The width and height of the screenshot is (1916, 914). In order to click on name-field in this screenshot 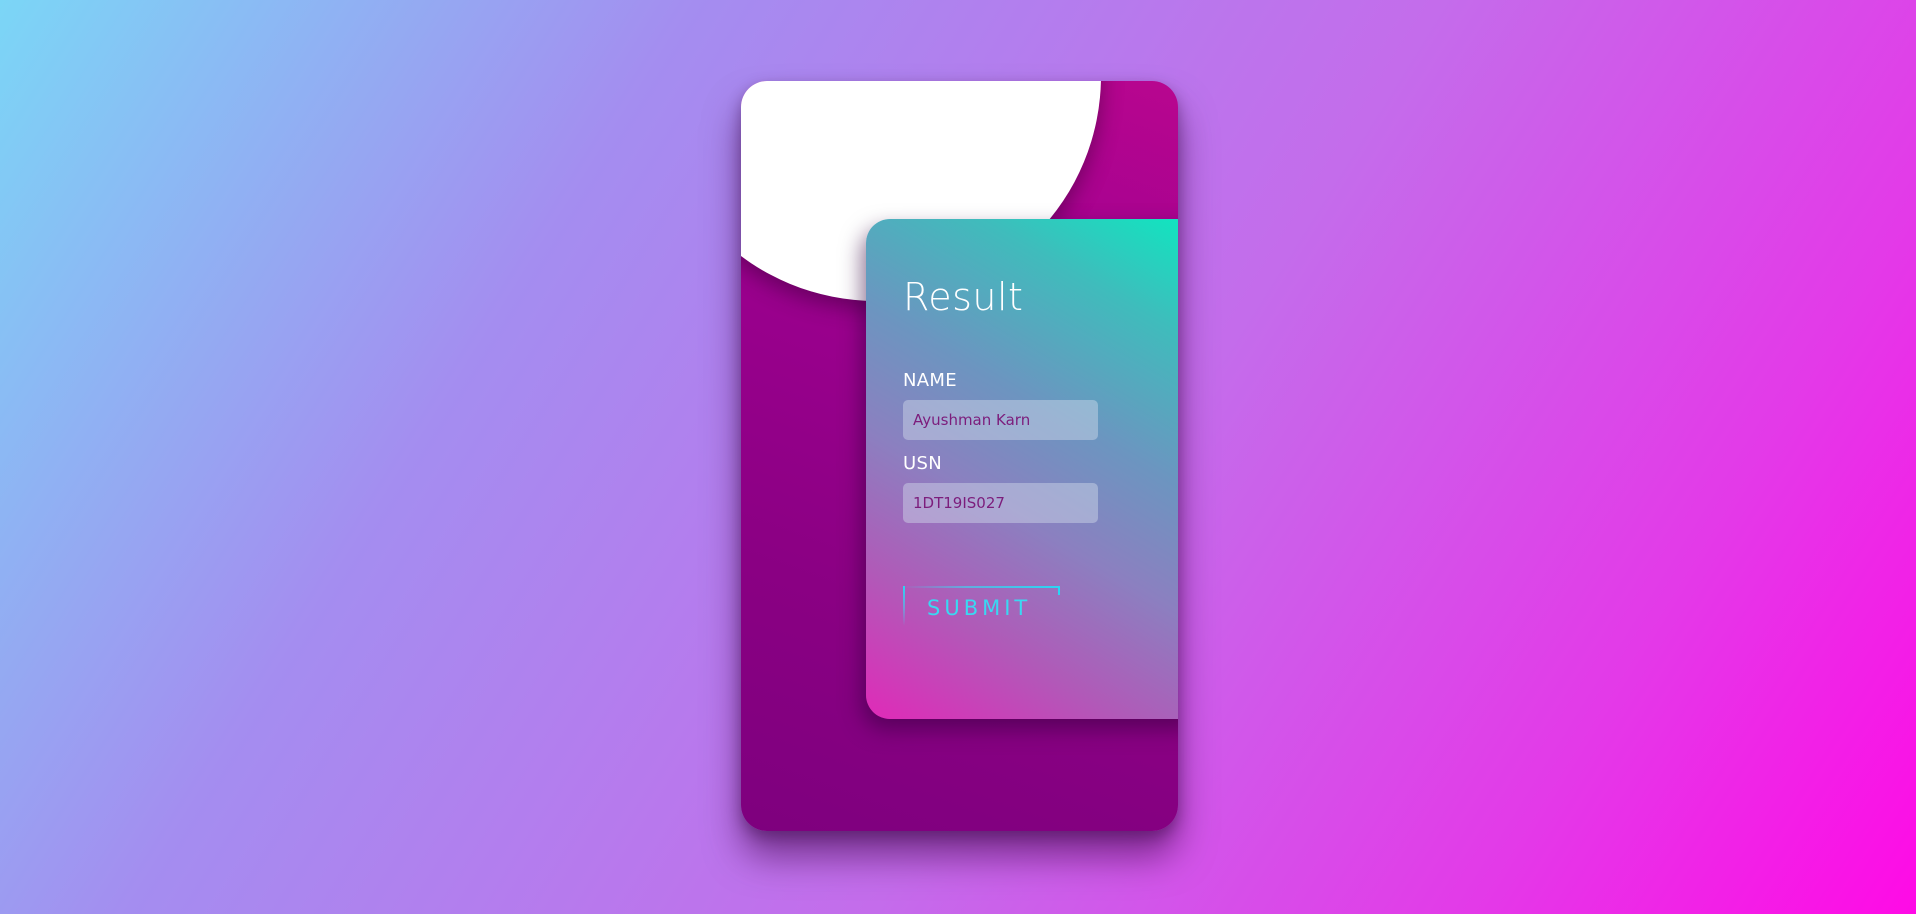, I will do `click(1000, 420)`.